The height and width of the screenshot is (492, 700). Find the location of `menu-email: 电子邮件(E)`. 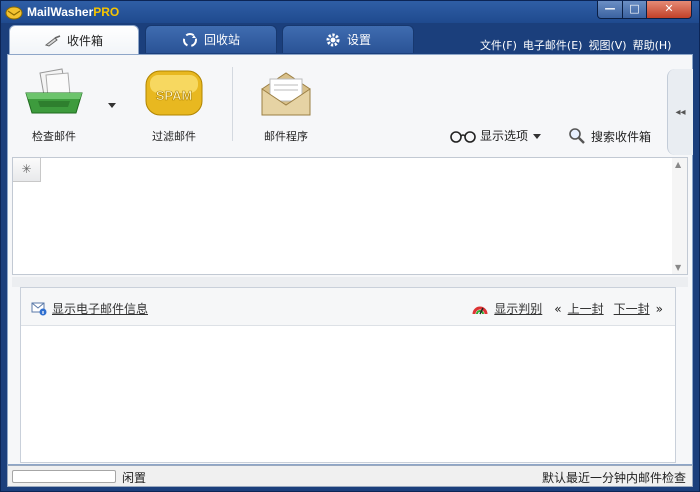

menu-email: 电子邮件(E) is located at coordinates (553, 45).